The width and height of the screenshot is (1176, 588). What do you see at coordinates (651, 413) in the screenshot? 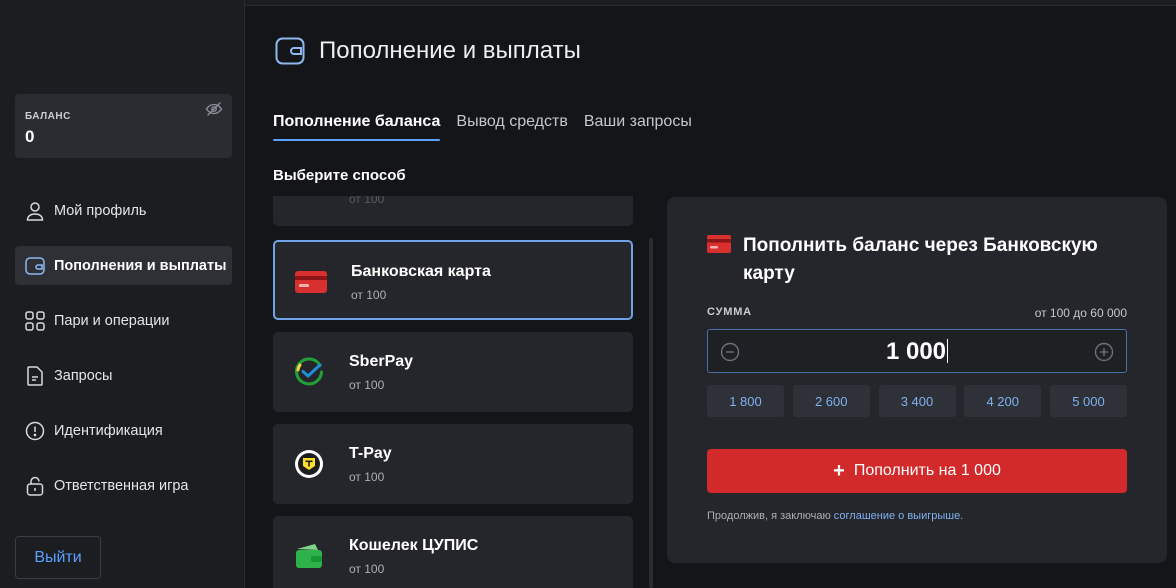
I see `methods-scrollbar` at bounding box center [651, 413].